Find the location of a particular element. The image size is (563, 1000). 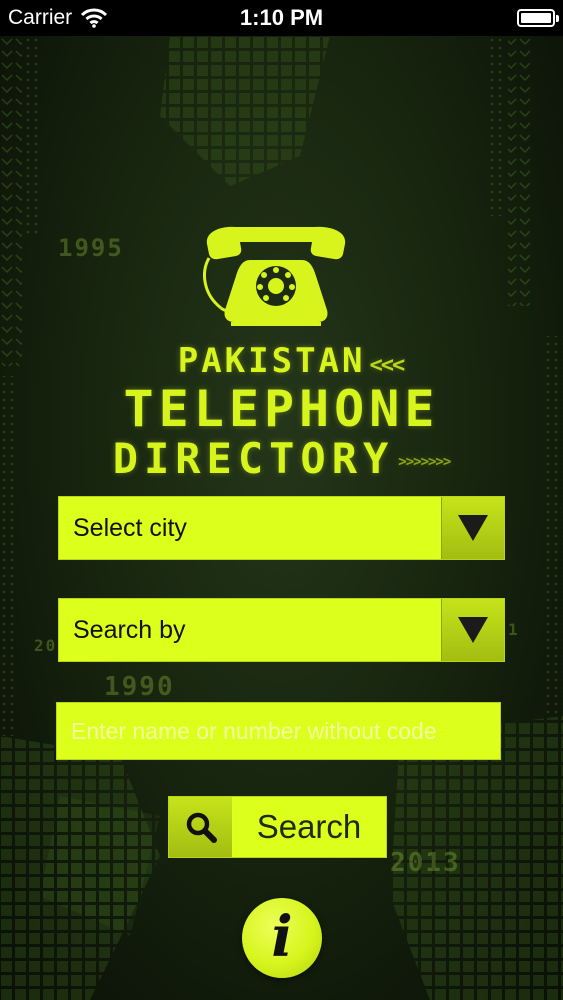

select-city-label: Select city is located at coordinates (130, 527).